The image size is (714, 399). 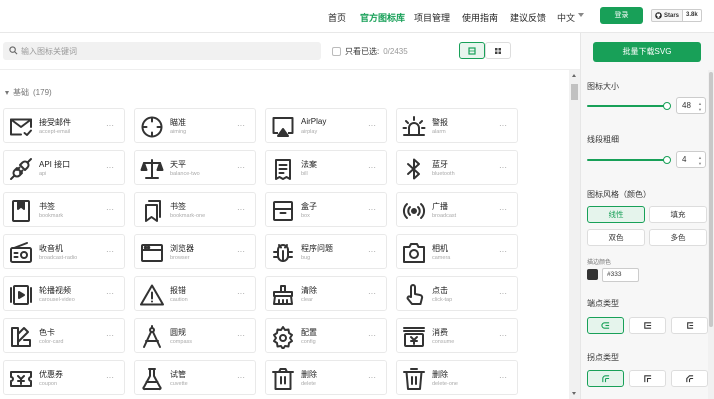 I want to click on linejoin-bevel-button, so click(x=689, y=378).